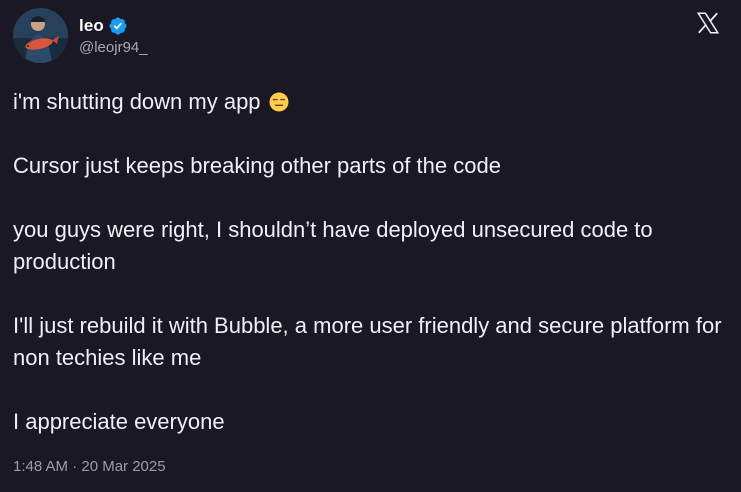  Describe the element at coordinates (370, 102) in the screenshot. I see `tweet-paragraph: i'm shutting down my app` at that location.